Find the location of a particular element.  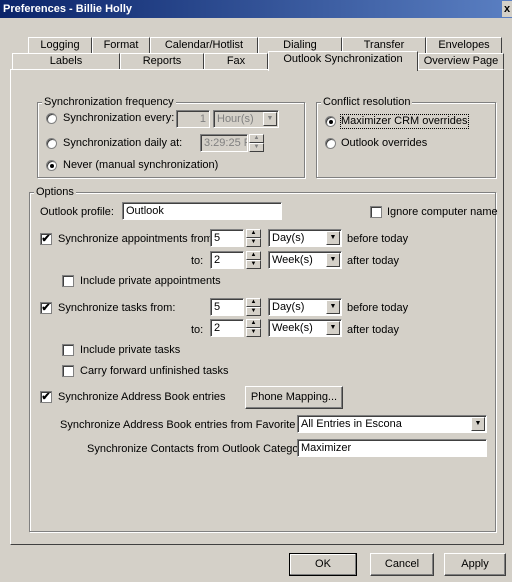

sync-every-unit-select: Hour(s) ▼ is located at coordinates (246, 119).